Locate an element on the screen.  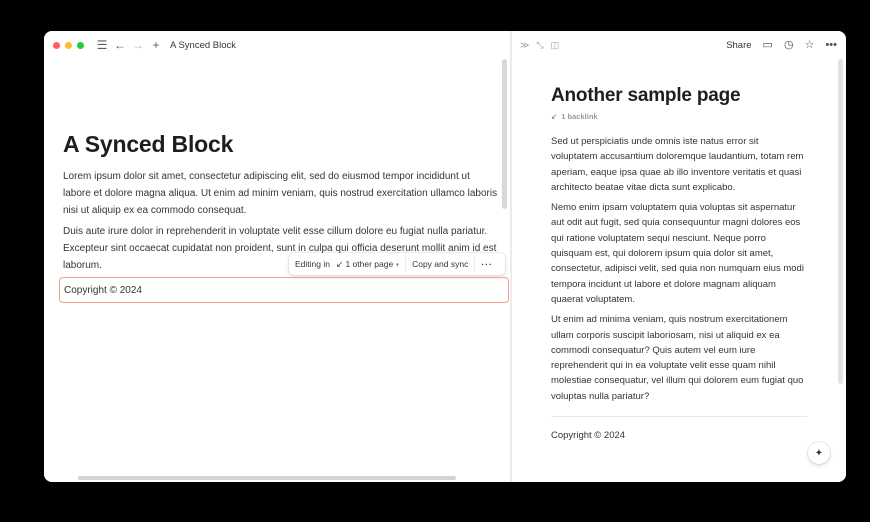
horizontal-rule is located at coordinates (679, 417).